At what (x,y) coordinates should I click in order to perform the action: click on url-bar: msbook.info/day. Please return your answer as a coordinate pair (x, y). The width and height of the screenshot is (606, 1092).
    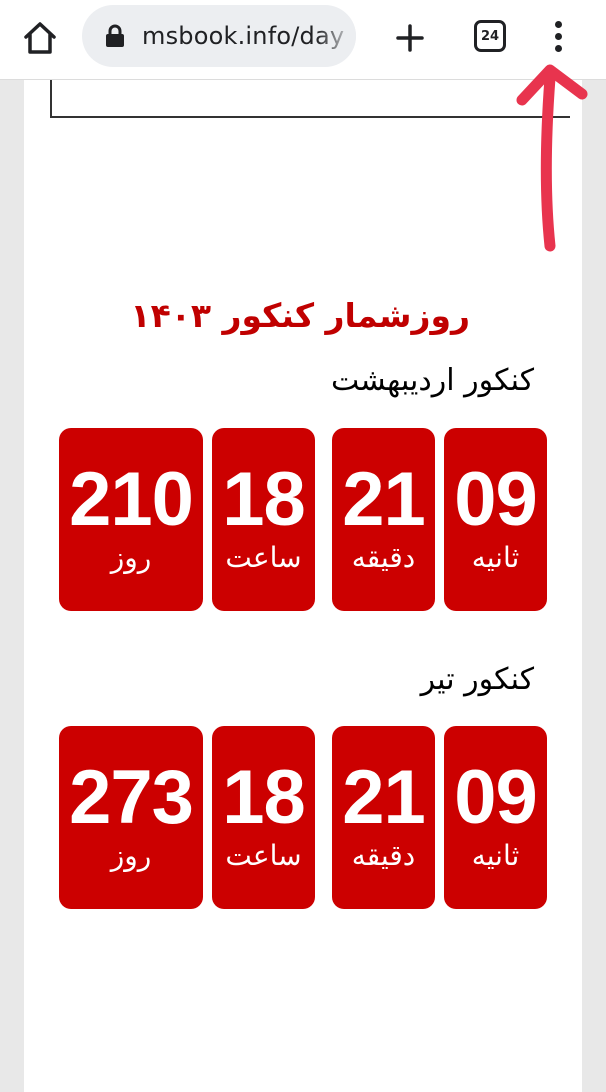
    Looking at the image, I should click on (219, 36).